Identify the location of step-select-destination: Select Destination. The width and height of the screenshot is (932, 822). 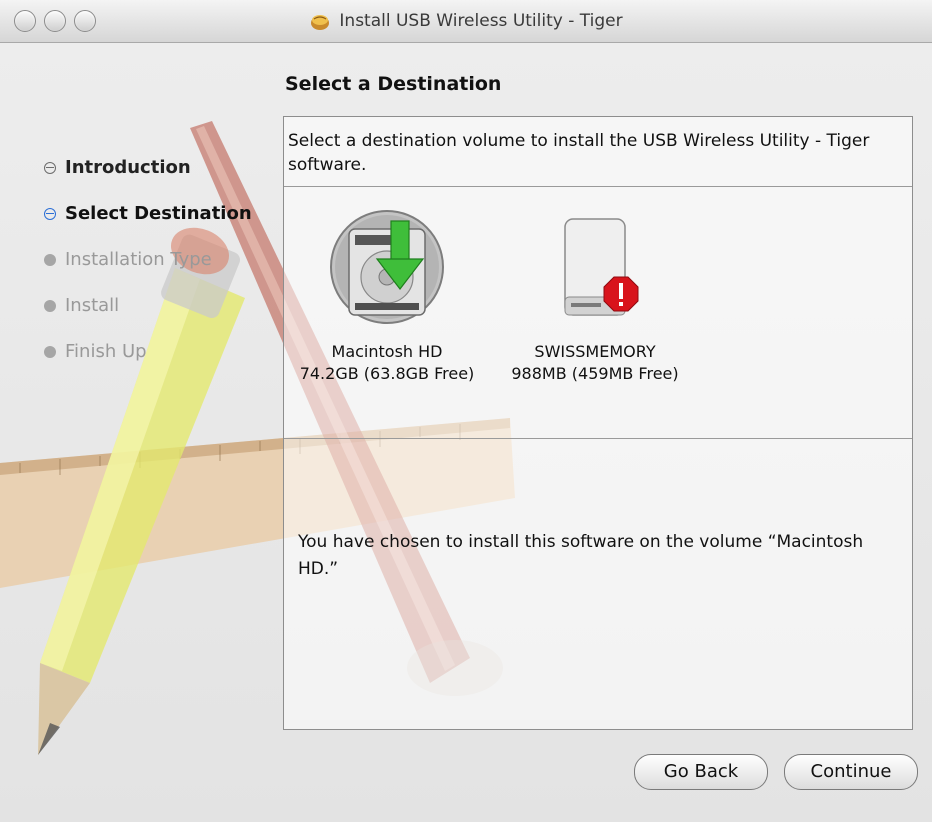
(148, 213).